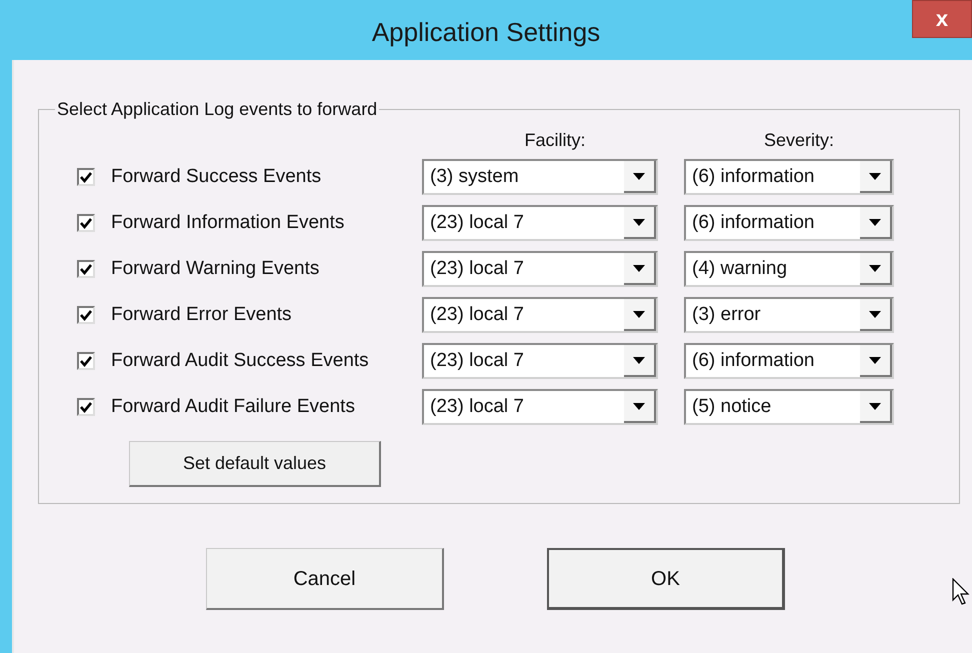  Describe the element at coordinates (799, 140) in the screenshot. I see `column-header: Severity:` at that location.